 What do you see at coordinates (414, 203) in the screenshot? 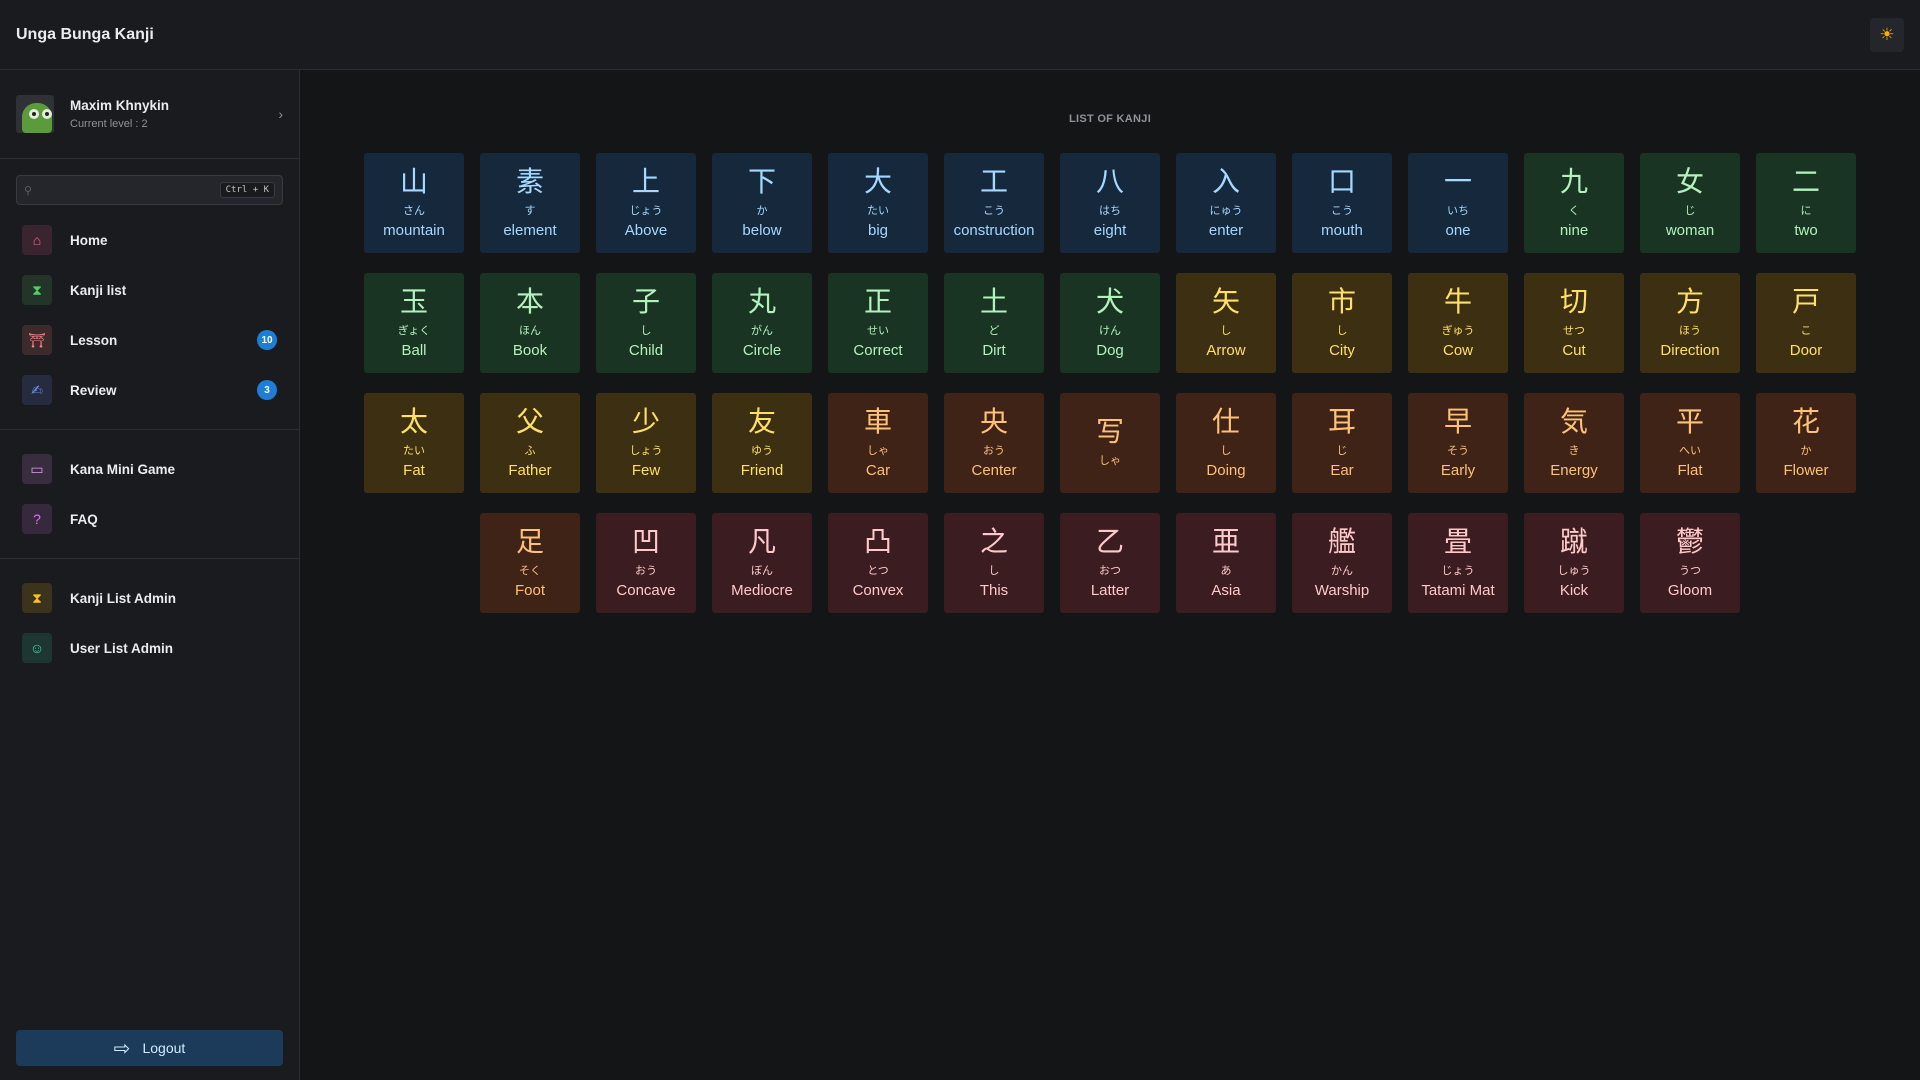
I see `kanji-card: 山さん mountain` at bounding box center [414, 203].